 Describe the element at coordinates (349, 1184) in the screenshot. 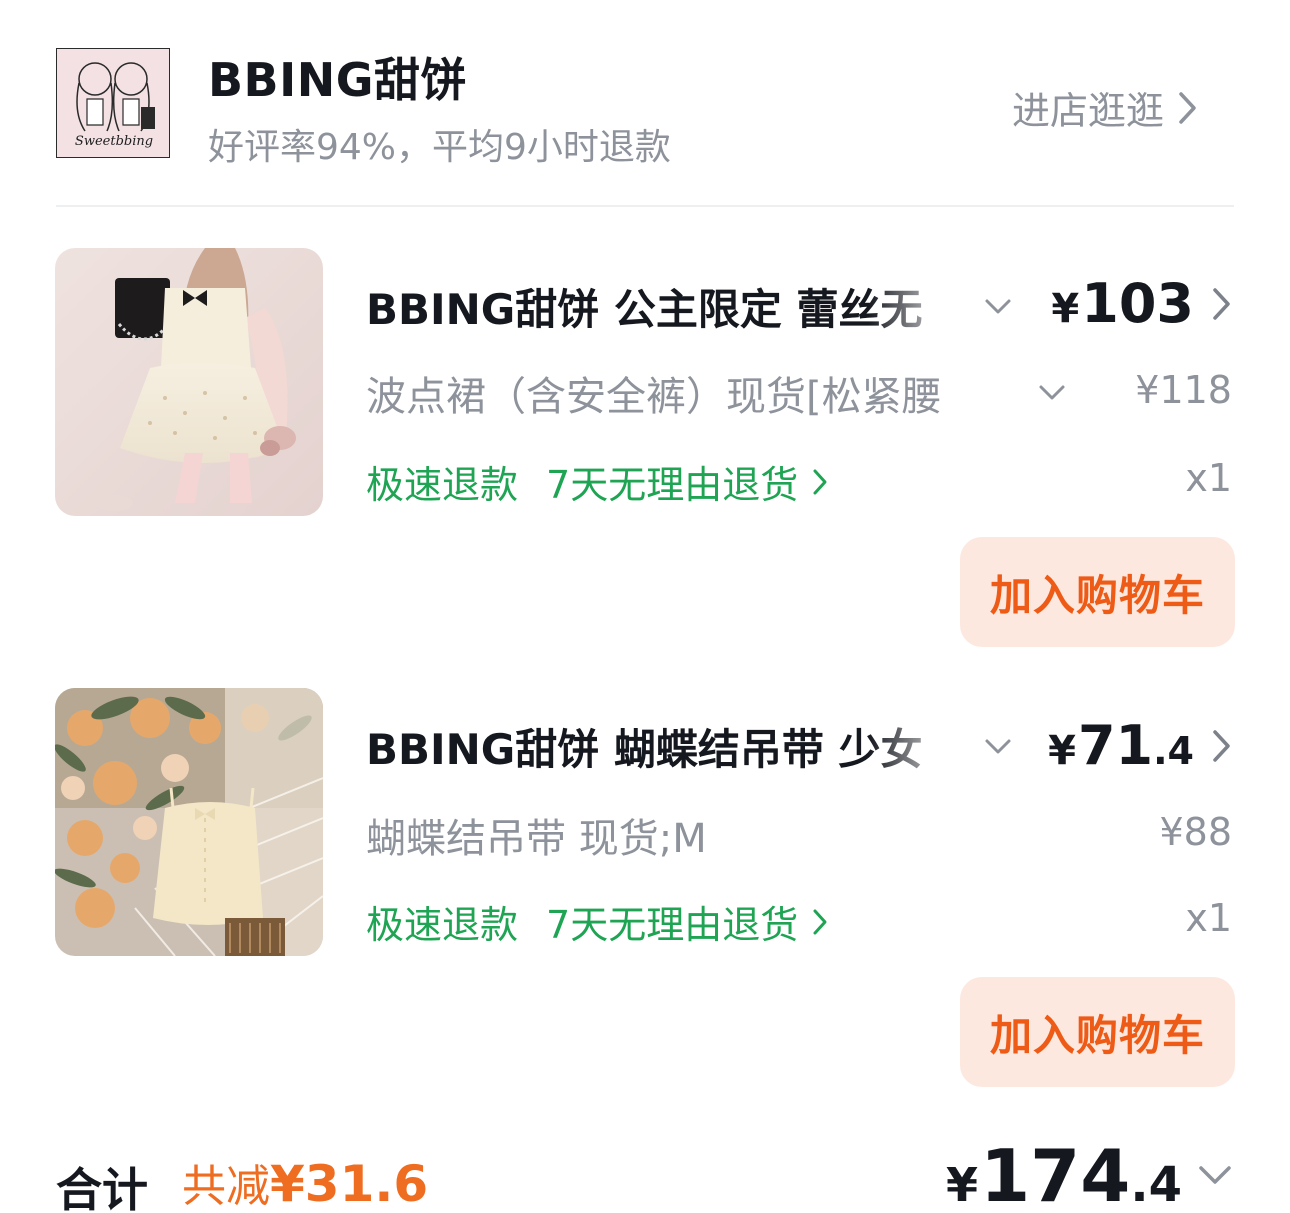

I see `discount-amount: ¥31.6` at that location.